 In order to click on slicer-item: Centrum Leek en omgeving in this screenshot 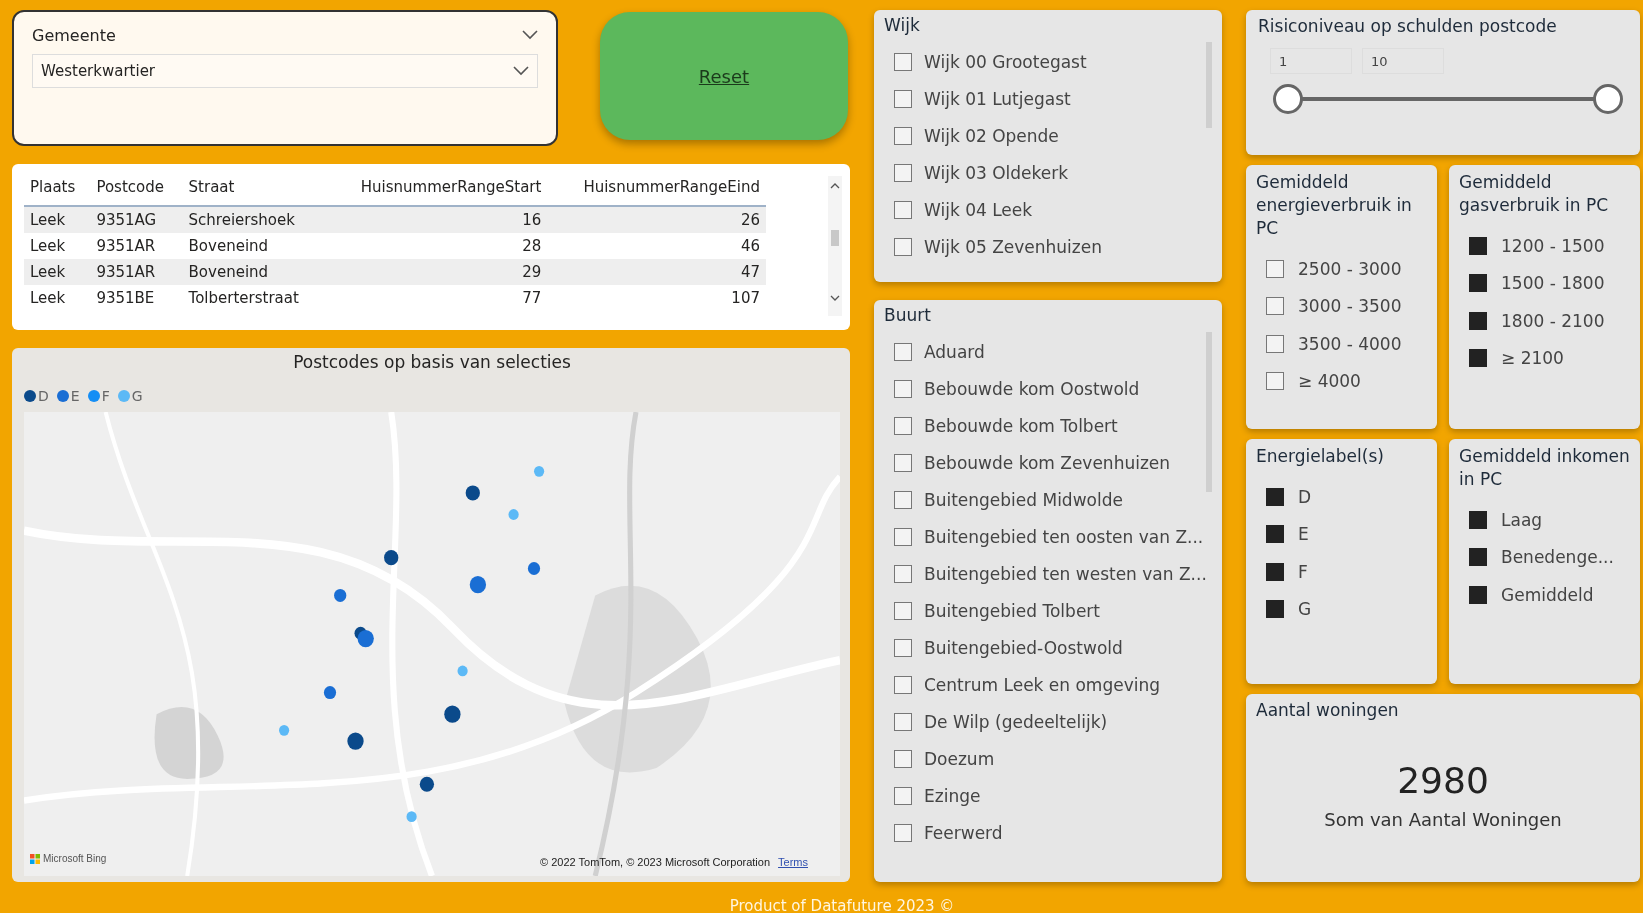, I will do `click(1040, 684)`.